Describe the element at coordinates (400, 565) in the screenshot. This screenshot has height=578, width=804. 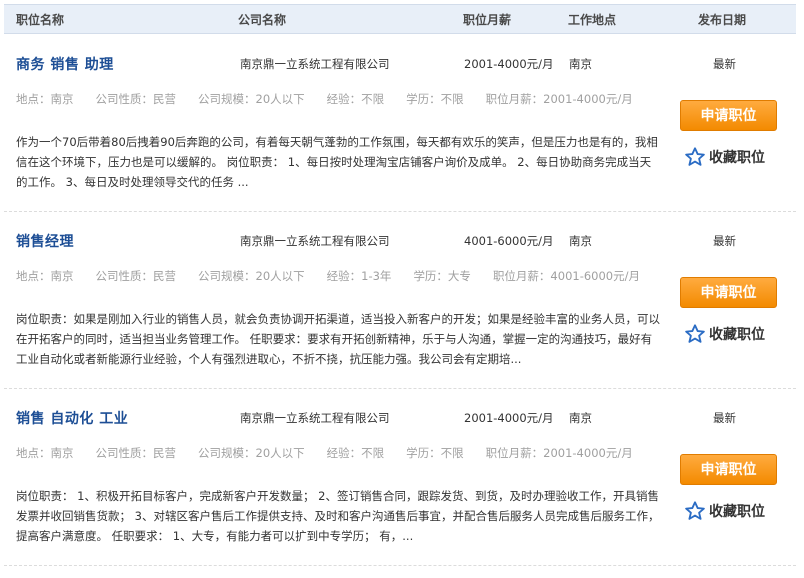
I see `divider` at that location.